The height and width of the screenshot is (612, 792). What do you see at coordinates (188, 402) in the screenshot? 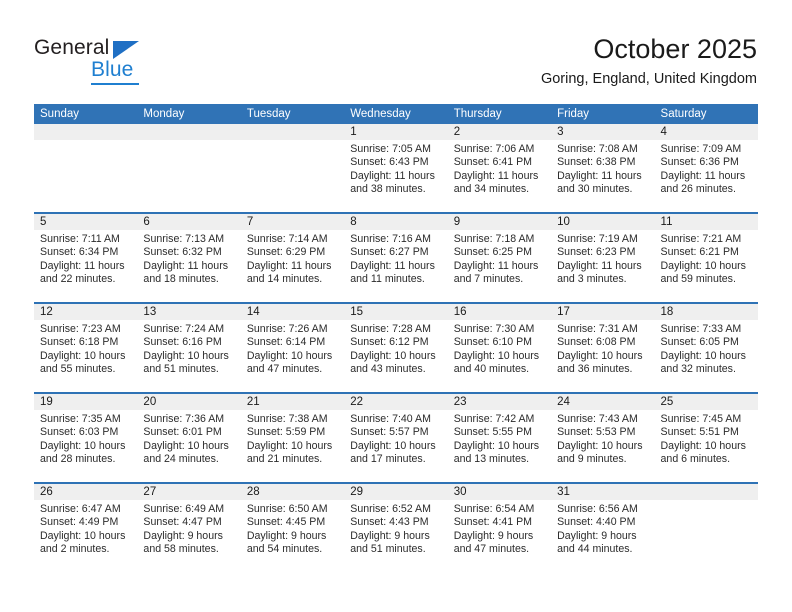
I see `day-number: 20` at bounding box center [188, 402].